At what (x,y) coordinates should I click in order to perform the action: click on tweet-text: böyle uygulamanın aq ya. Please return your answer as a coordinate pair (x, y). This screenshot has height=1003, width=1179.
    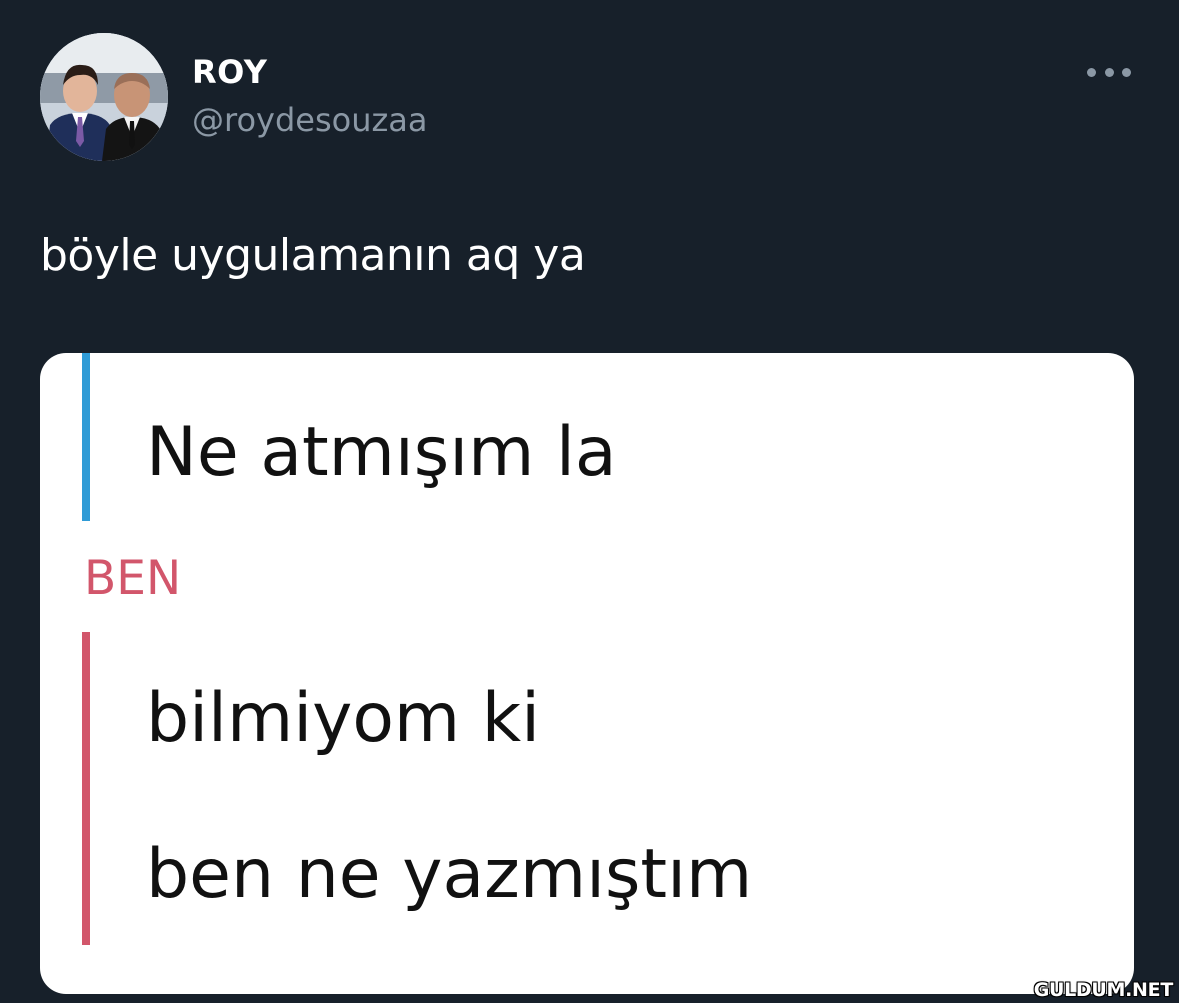
    Looking at the image, I should click on (313, 255).